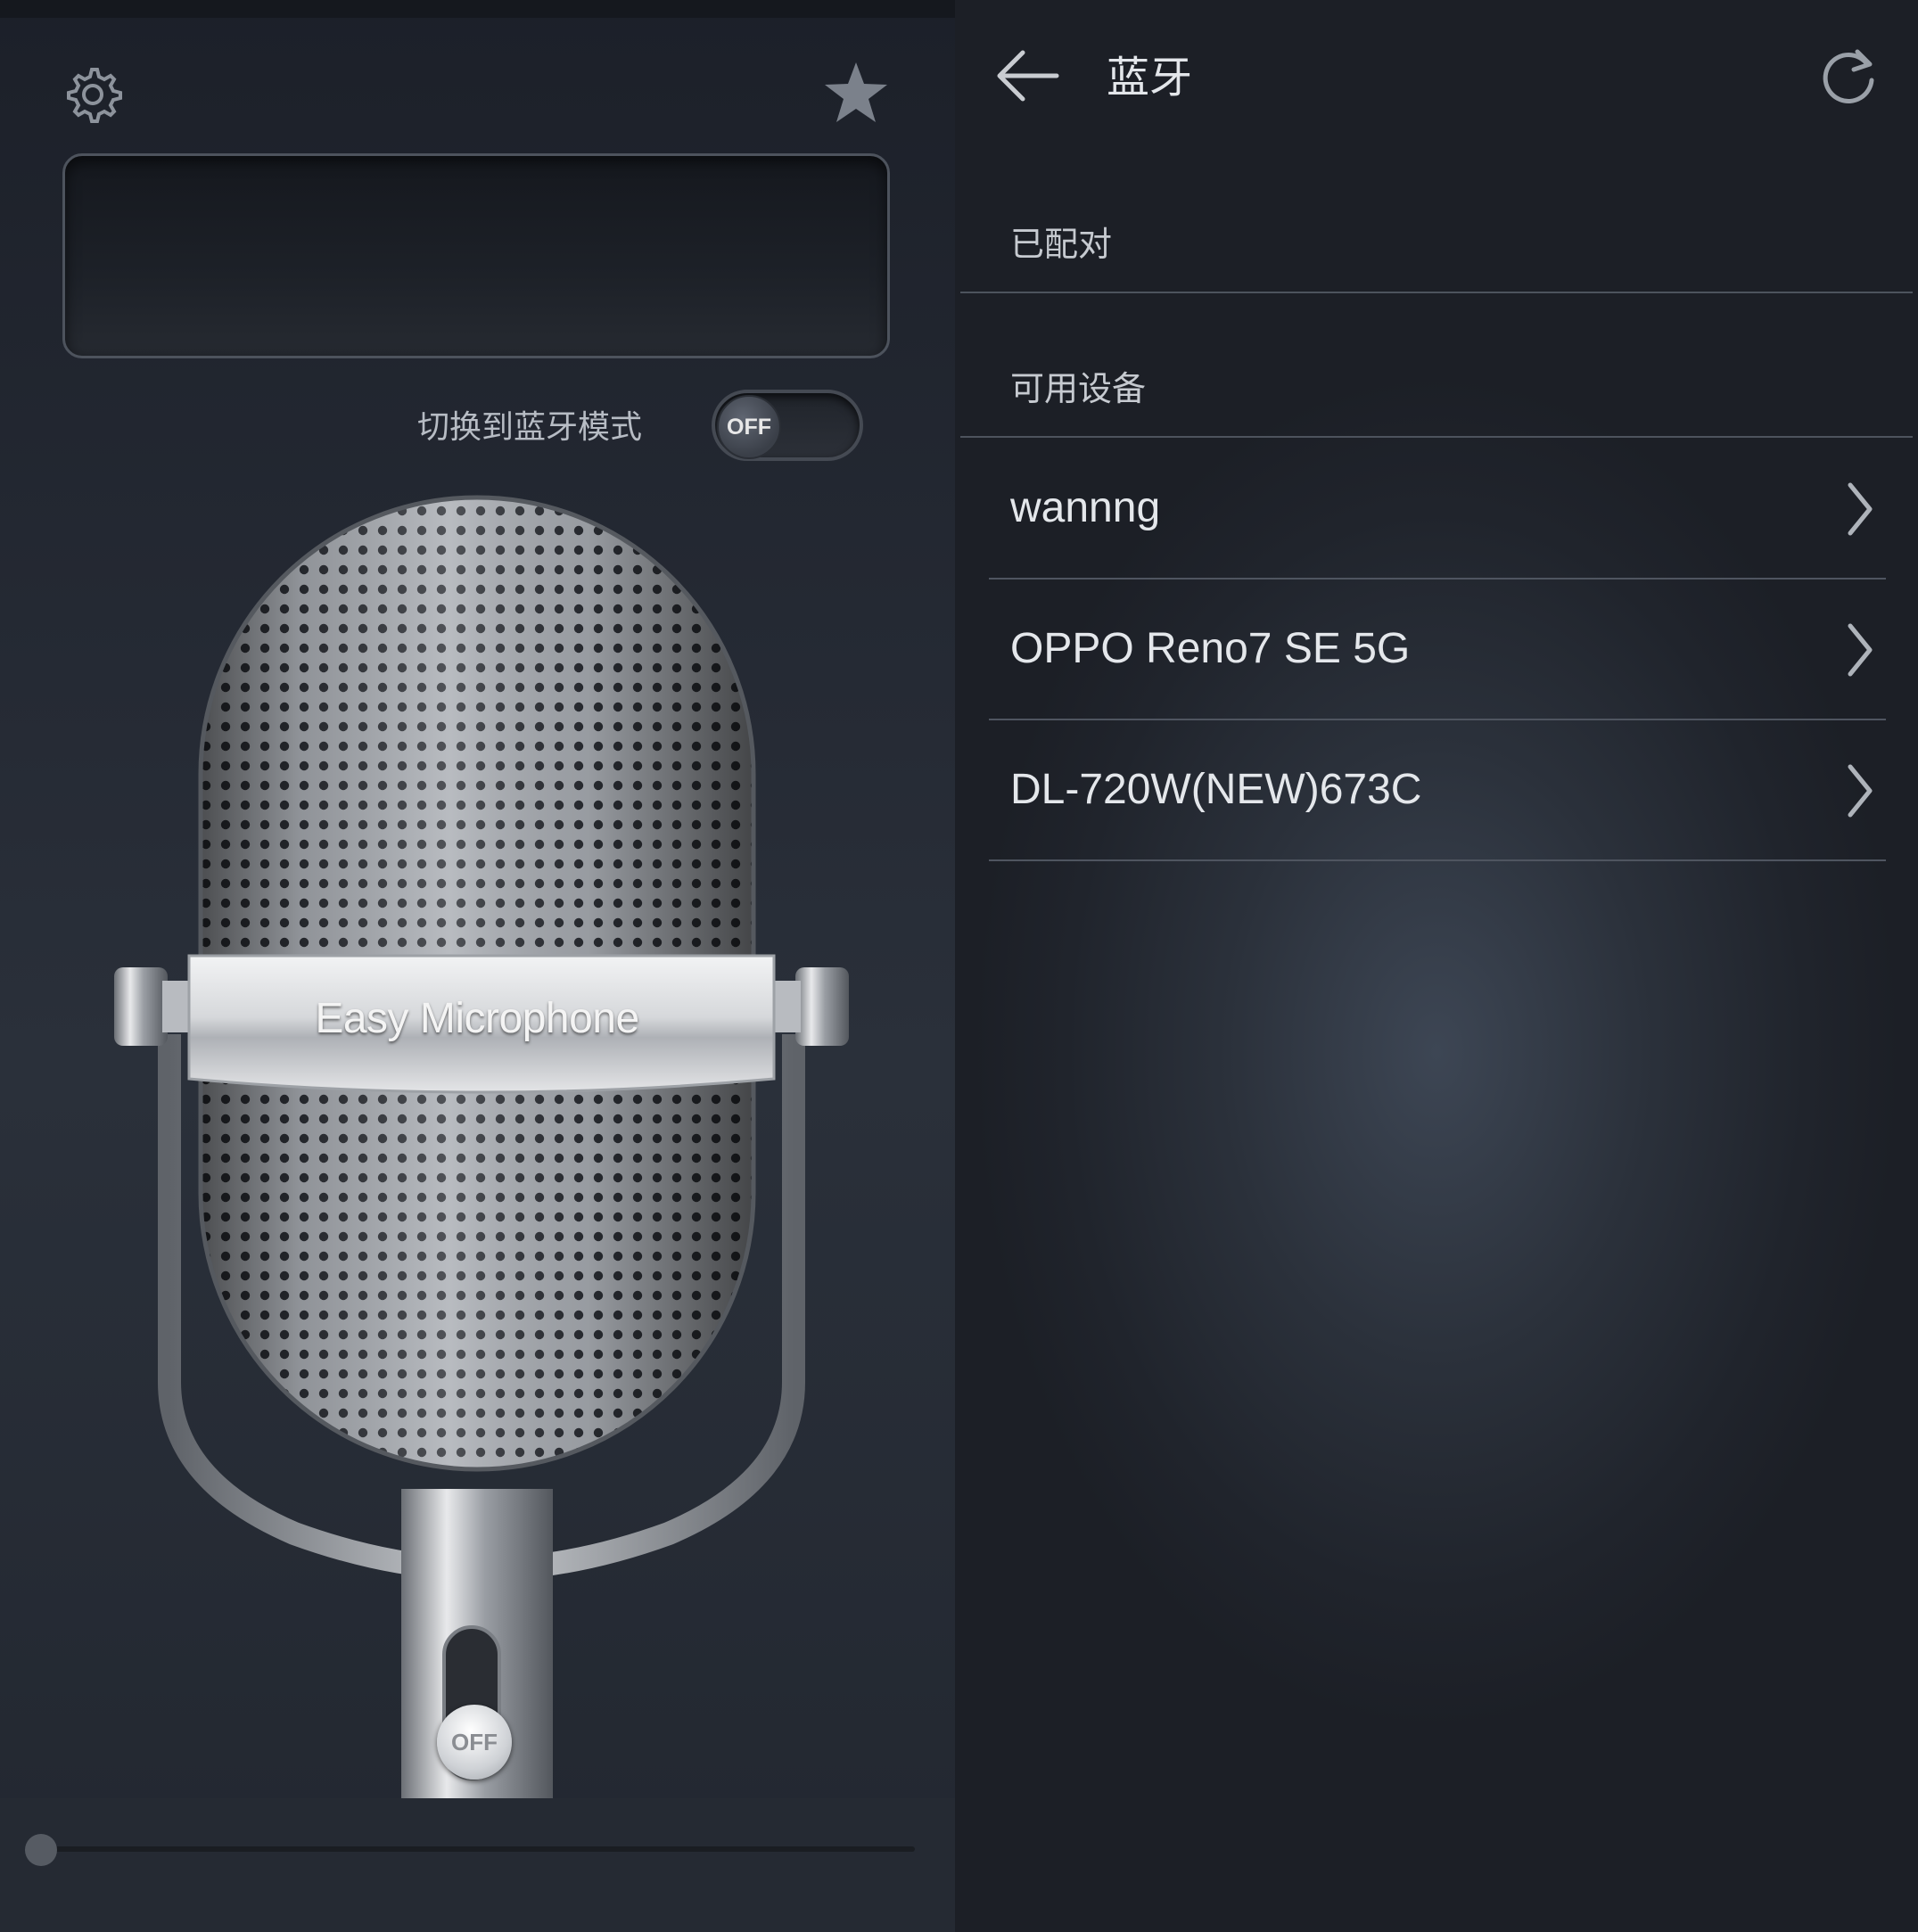 This screenshot has height=1932, width=1918. I want to click on star-icon, so click(856, 93).